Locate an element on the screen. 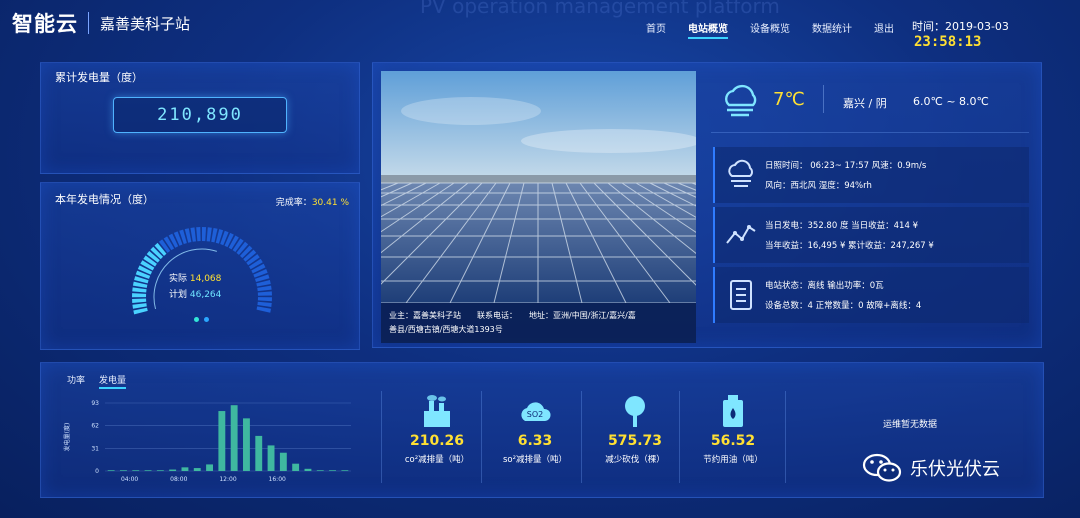  info-row-status: 电站状态：离线 输出功率：0瓦 设备总数：4 正常数量：0 故障+离线：4 is located at coordinates (871, 295).